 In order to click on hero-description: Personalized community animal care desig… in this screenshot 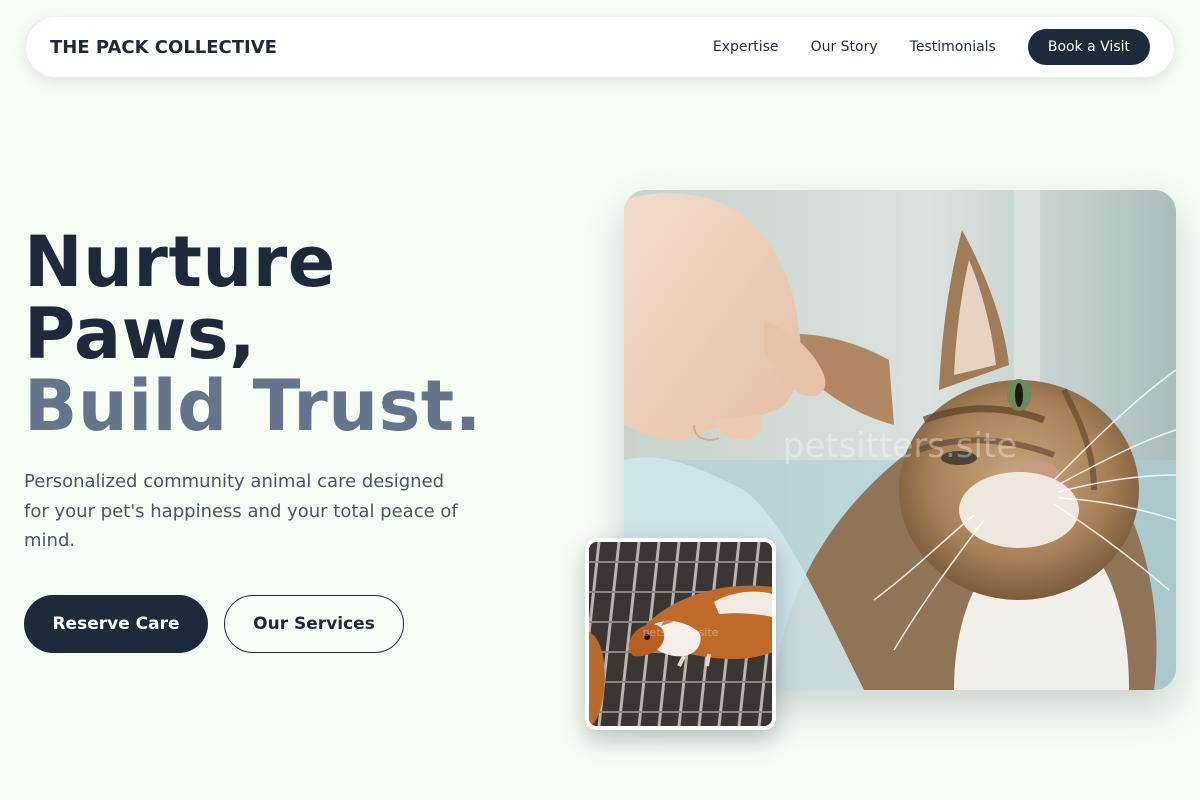, I will do `click(241, 511)`.